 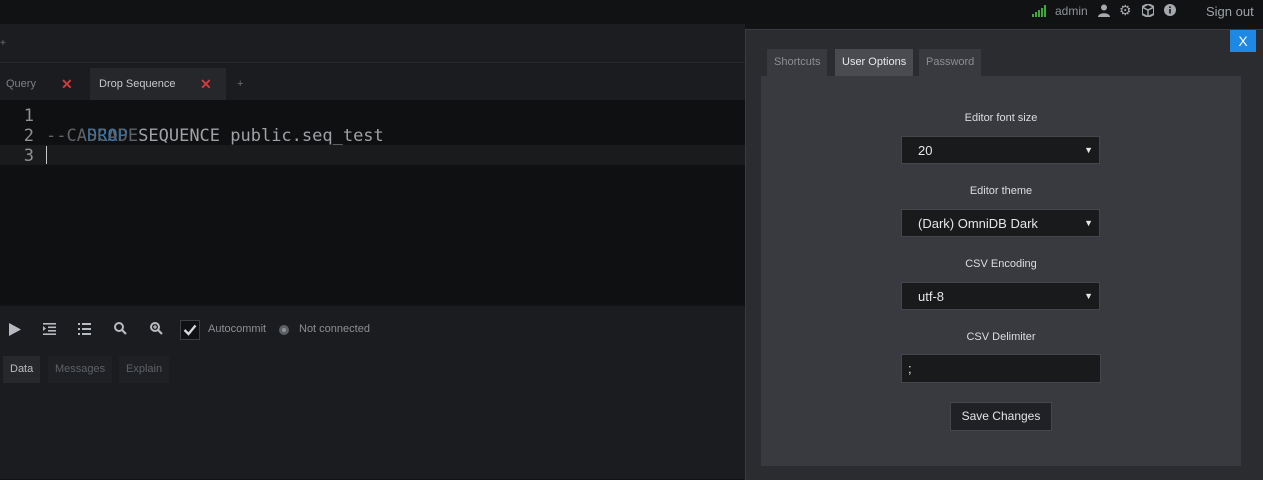 I want to click on theme-value: (Dark) OmniDB Dark, so click(x=978, y=223).